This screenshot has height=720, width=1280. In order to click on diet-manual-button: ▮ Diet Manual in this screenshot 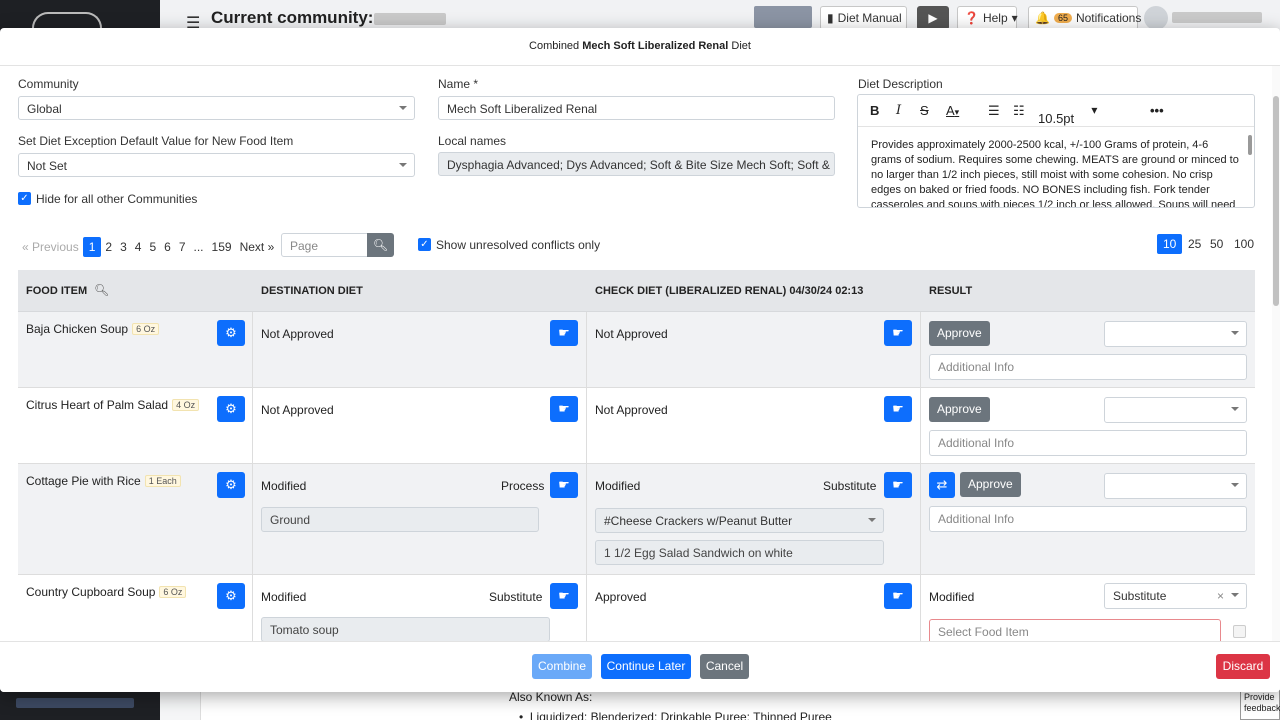, I will do `click(863, 18)`.